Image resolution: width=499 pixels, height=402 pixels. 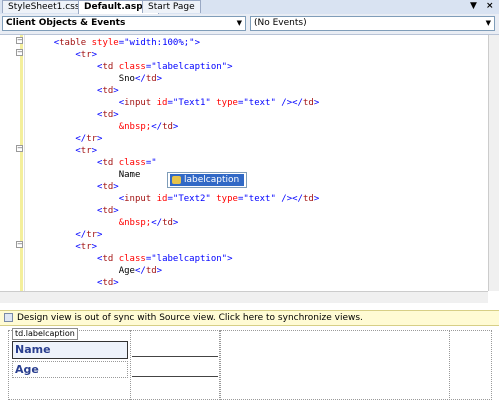 I want to click on property-icon, so click(x=176, y=180).